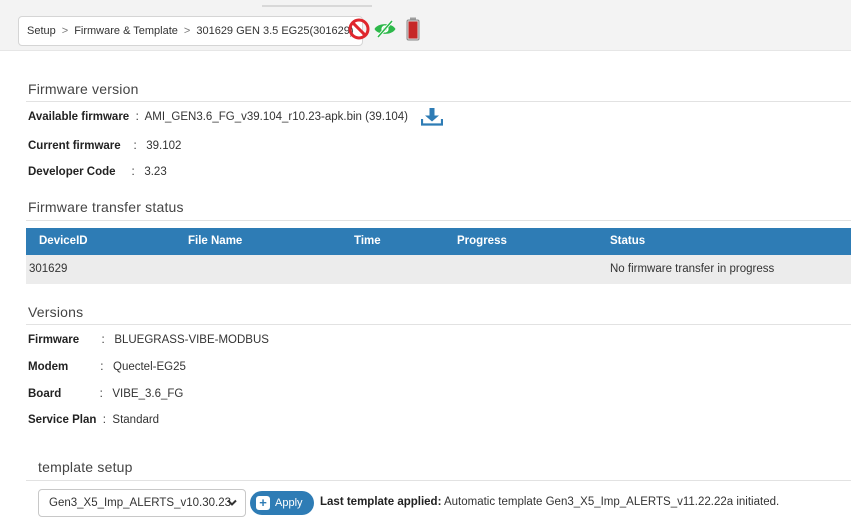 Image resolution: width=851 pixels, height=525 pixels. What do you see at coordinates (72, 172) in the screenshot?
I see `developer-code-label: Developer Code` at bounding box center [72, 172].